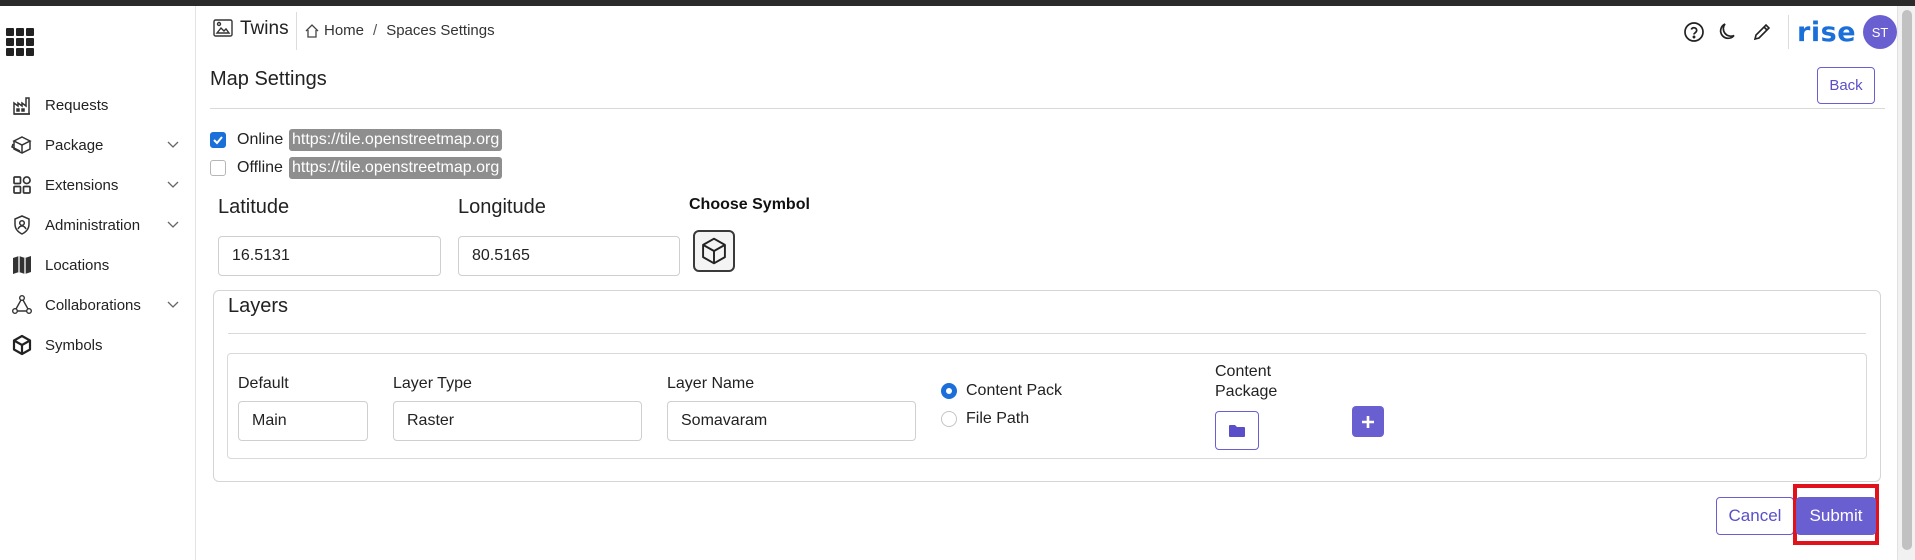 The height and width of the screenshot is (560, 1915). Describe the element at coordinates (77, 265) in the screenshot. I see `sidebar-item-label: Locations` at that location.